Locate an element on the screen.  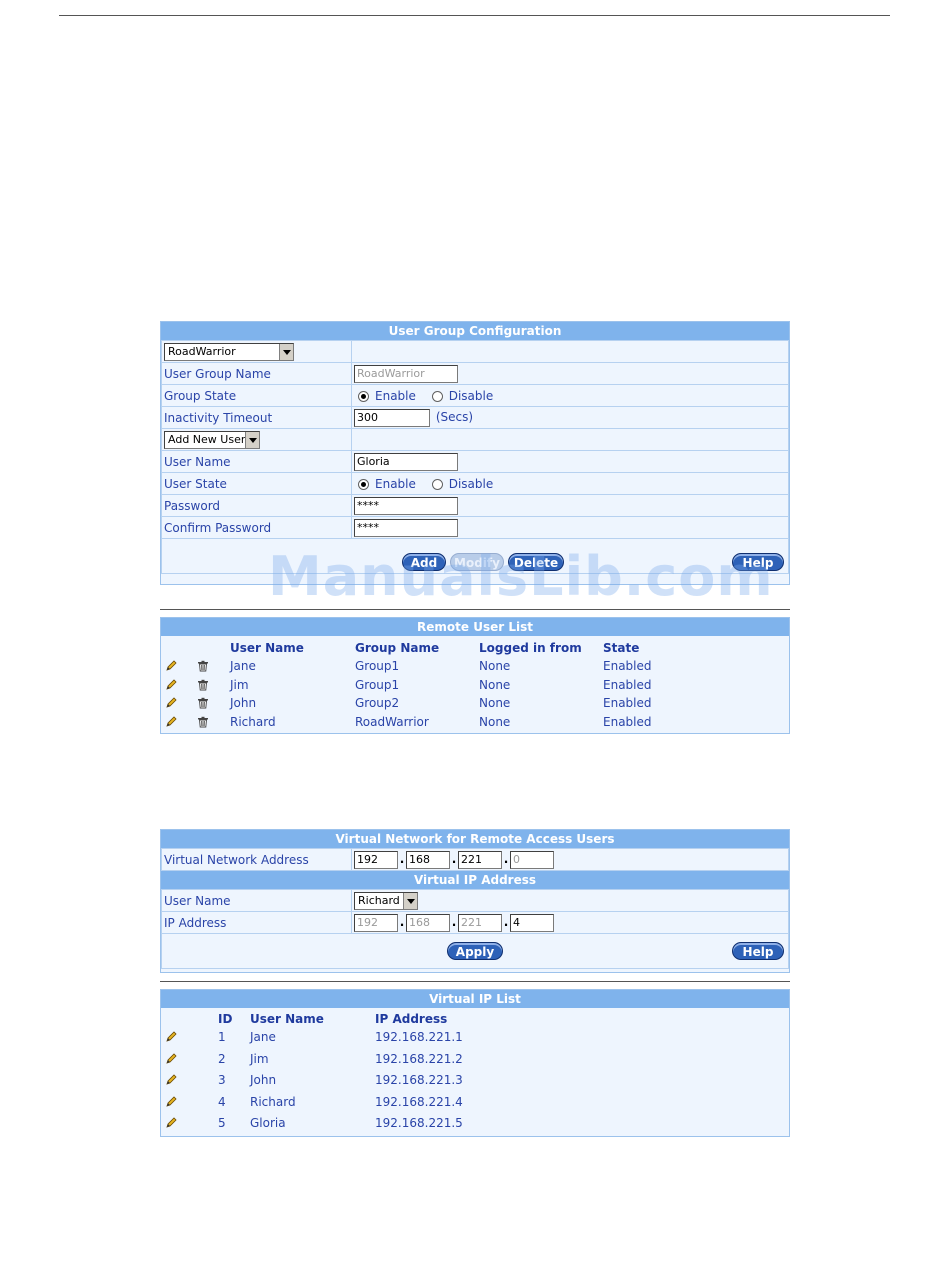
group-select: RoadWarrior is located at coordinates (229, 351).